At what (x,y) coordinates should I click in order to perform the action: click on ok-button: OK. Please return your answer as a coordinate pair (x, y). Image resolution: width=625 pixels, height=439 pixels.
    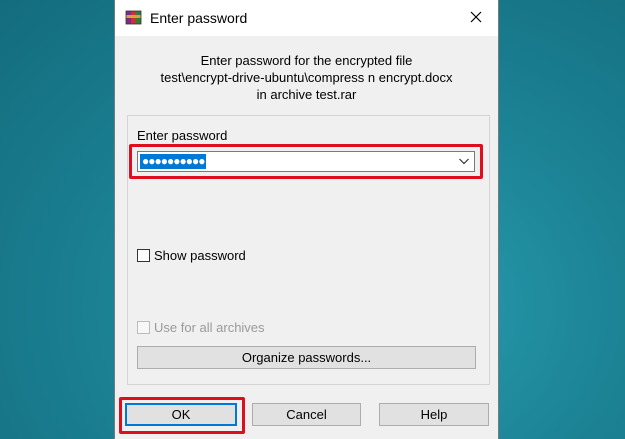
    Looking at the image, I should click on (181, 414).